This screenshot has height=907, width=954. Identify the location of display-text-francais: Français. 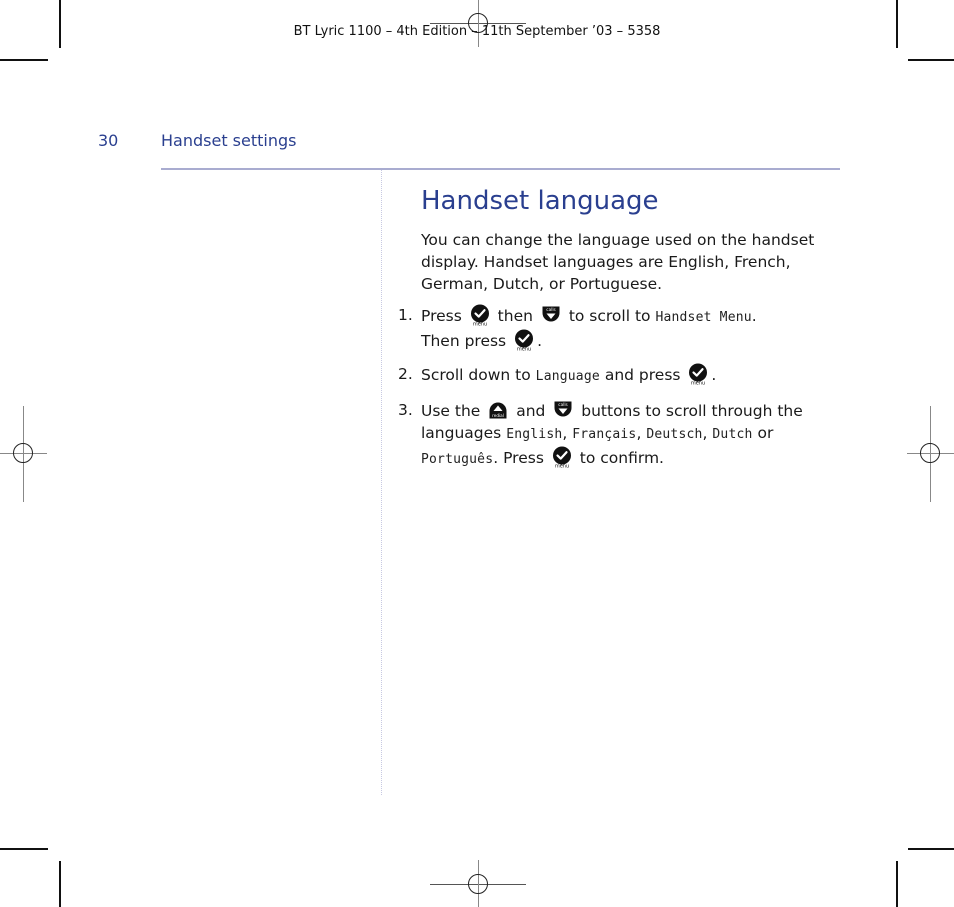
(604, 434).